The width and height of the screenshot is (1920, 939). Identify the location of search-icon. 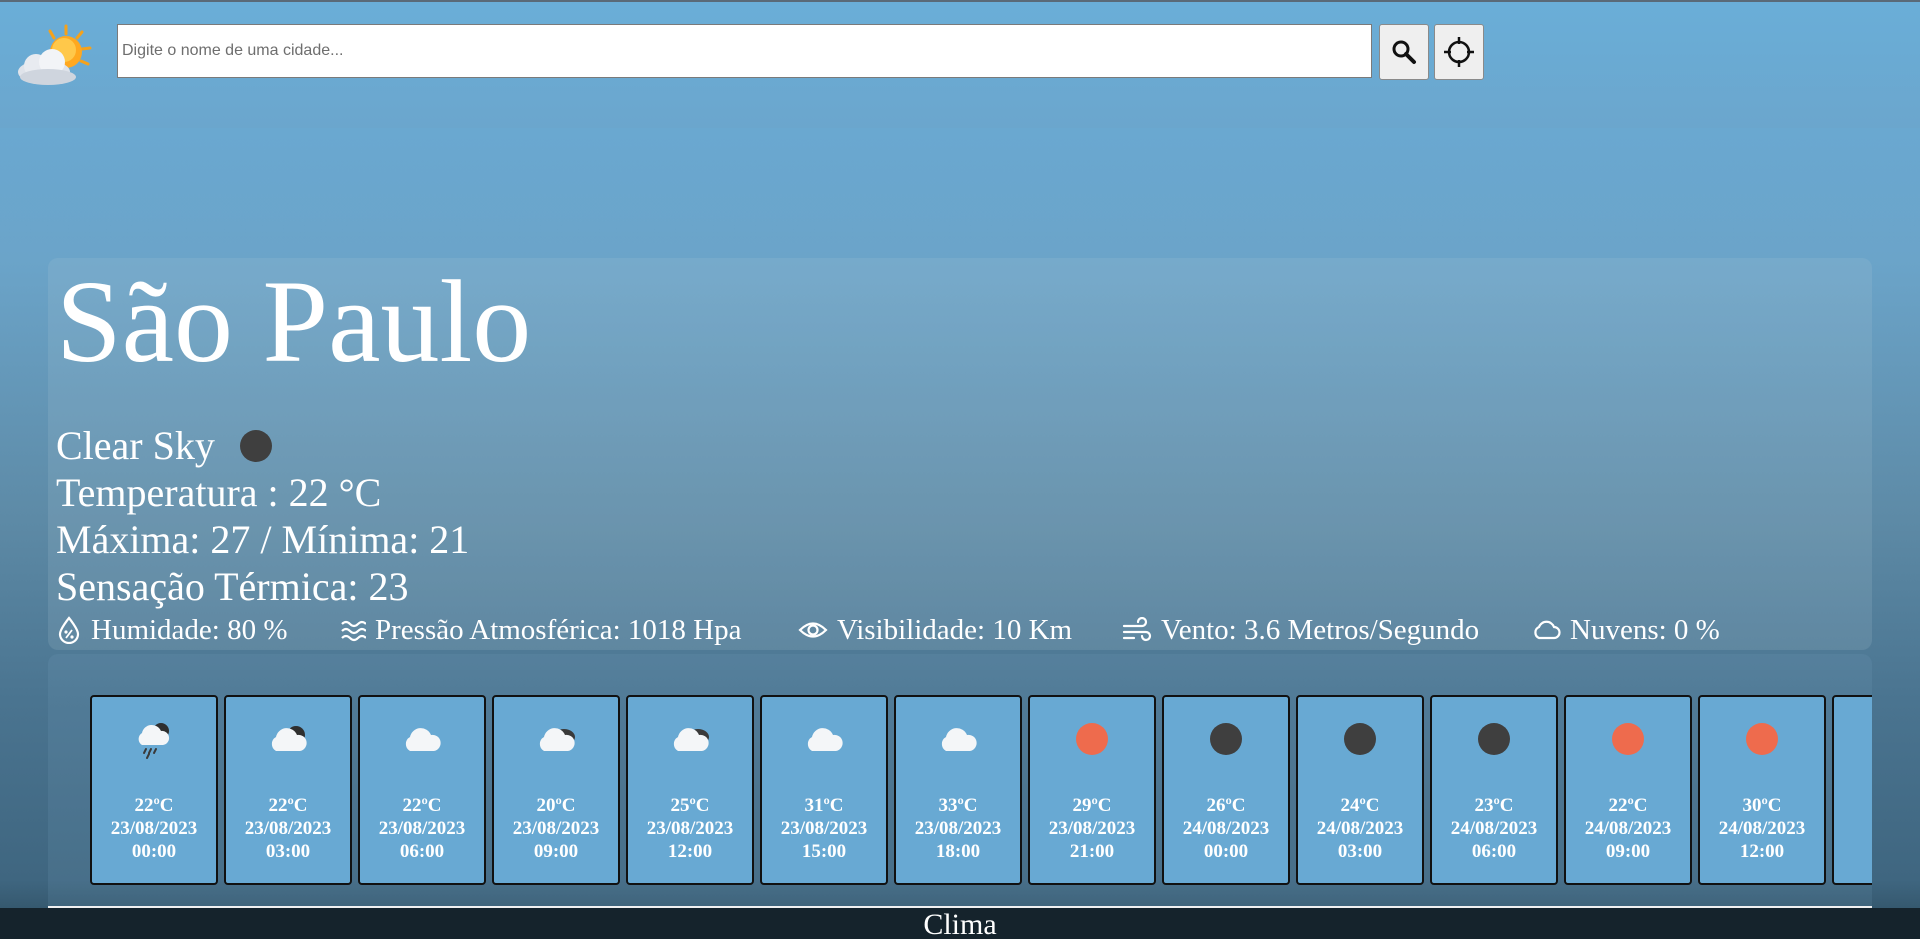
(1404, 52).